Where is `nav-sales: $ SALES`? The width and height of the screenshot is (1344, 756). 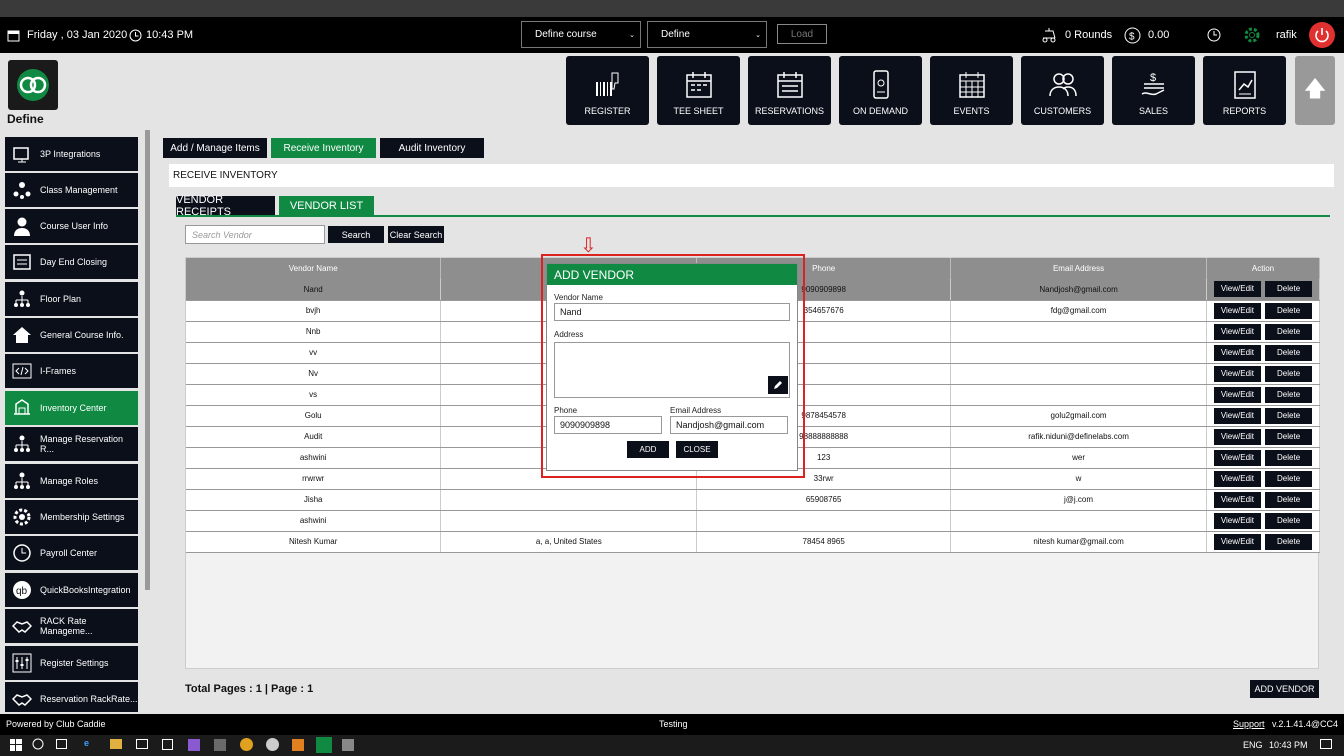 nav-sales: $ SALES is located at coordinates (1153, 90).